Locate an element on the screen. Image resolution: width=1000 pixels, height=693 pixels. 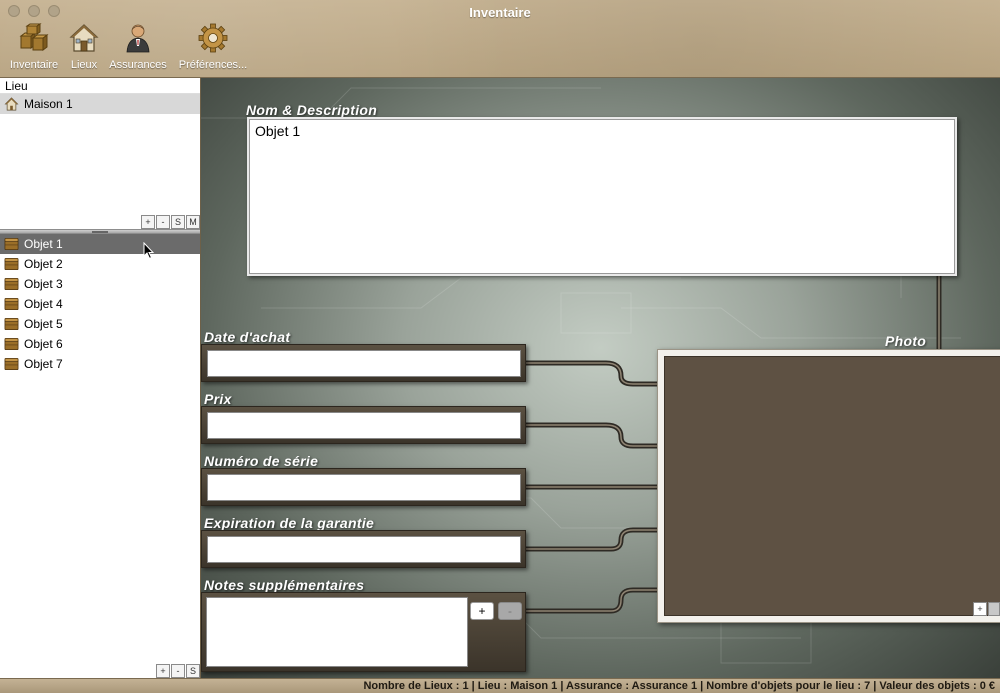
warranty-label: Expiration de la garantie is located at coordinates (289, 523).